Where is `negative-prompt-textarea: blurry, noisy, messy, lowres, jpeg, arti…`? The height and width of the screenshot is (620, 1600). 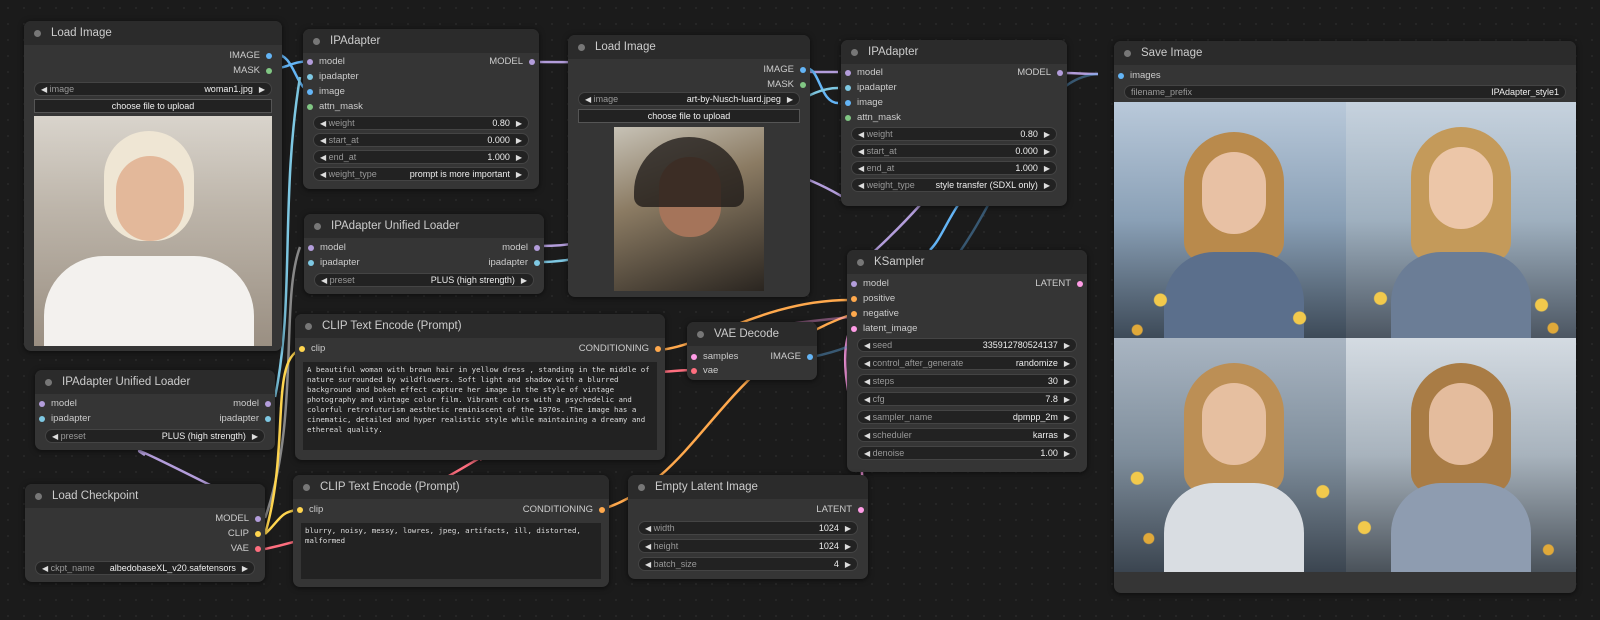
negative-prompt-textarea: blurry, noisy, messy, lowres, jpeg, arti… is located at coordinates (451, 551).